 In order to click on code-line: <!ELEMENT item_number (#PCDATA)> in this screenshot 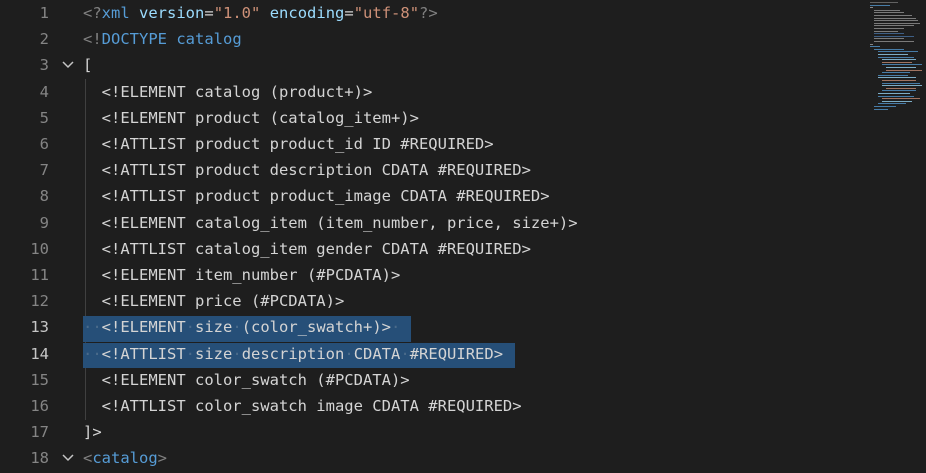, I will do `click(242, 275)`.